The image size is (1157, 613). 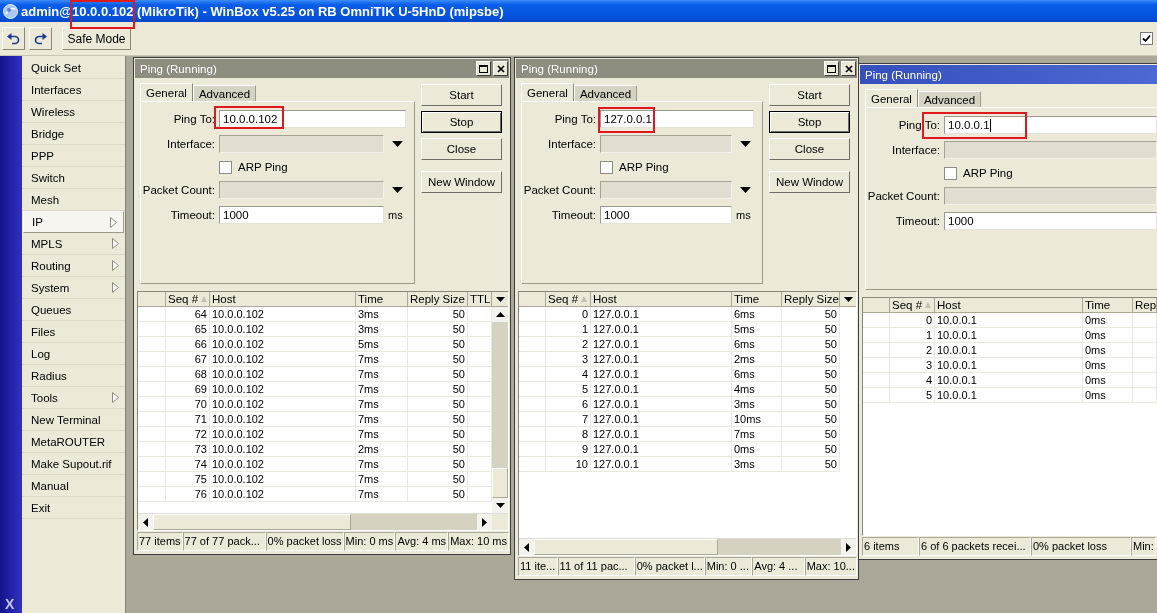 I want to click on scroll-down-button, so click(x=500, y=505).